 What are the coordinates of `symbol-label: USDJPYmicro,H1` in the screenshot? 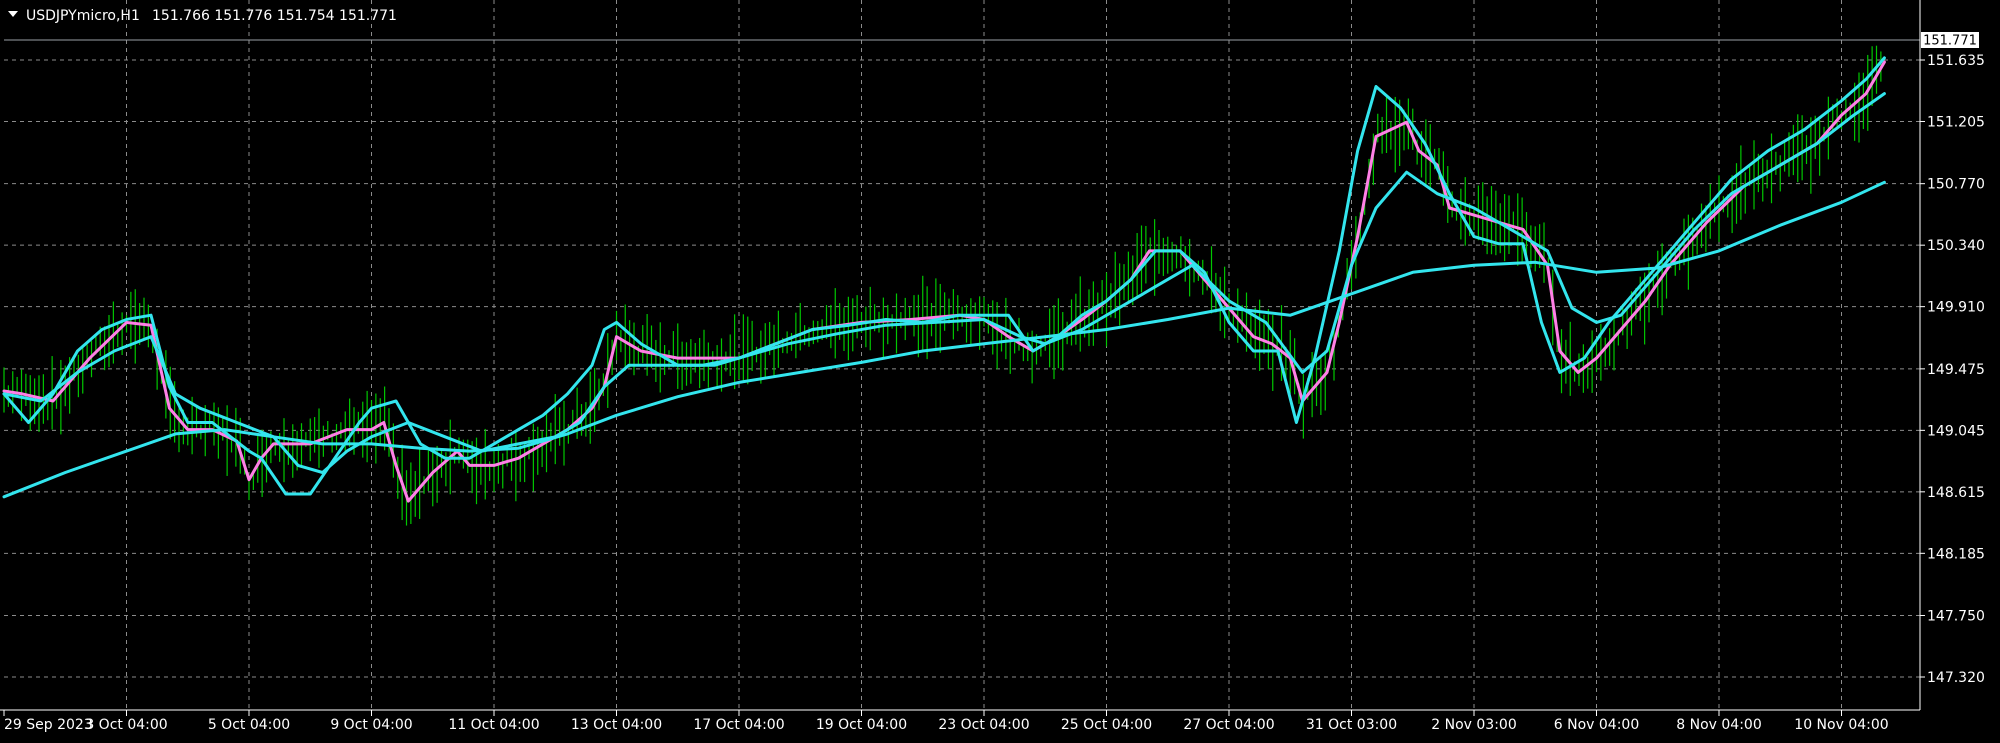 It's located at (83, 16).